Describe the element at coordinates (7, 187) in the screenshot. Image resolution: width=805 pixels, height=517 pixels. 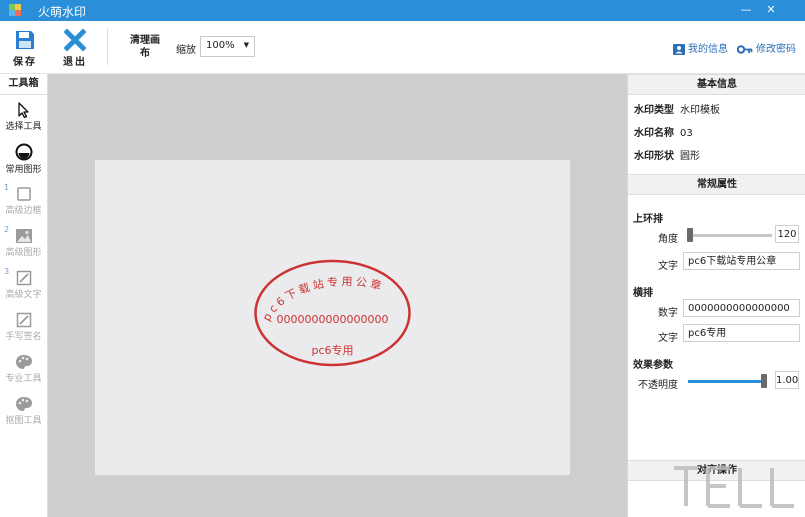
I see `step-number: 1` at that location.